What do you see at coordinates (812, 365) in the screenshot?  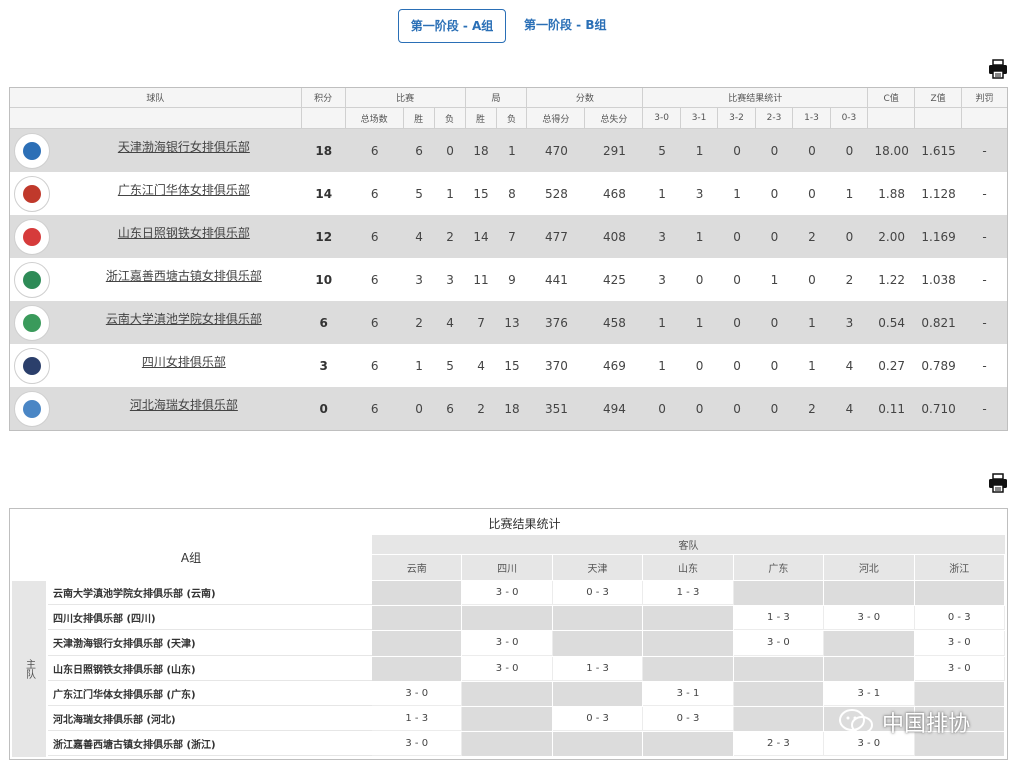 I see `result-1-3: 1` at bounding box center [812, 365].